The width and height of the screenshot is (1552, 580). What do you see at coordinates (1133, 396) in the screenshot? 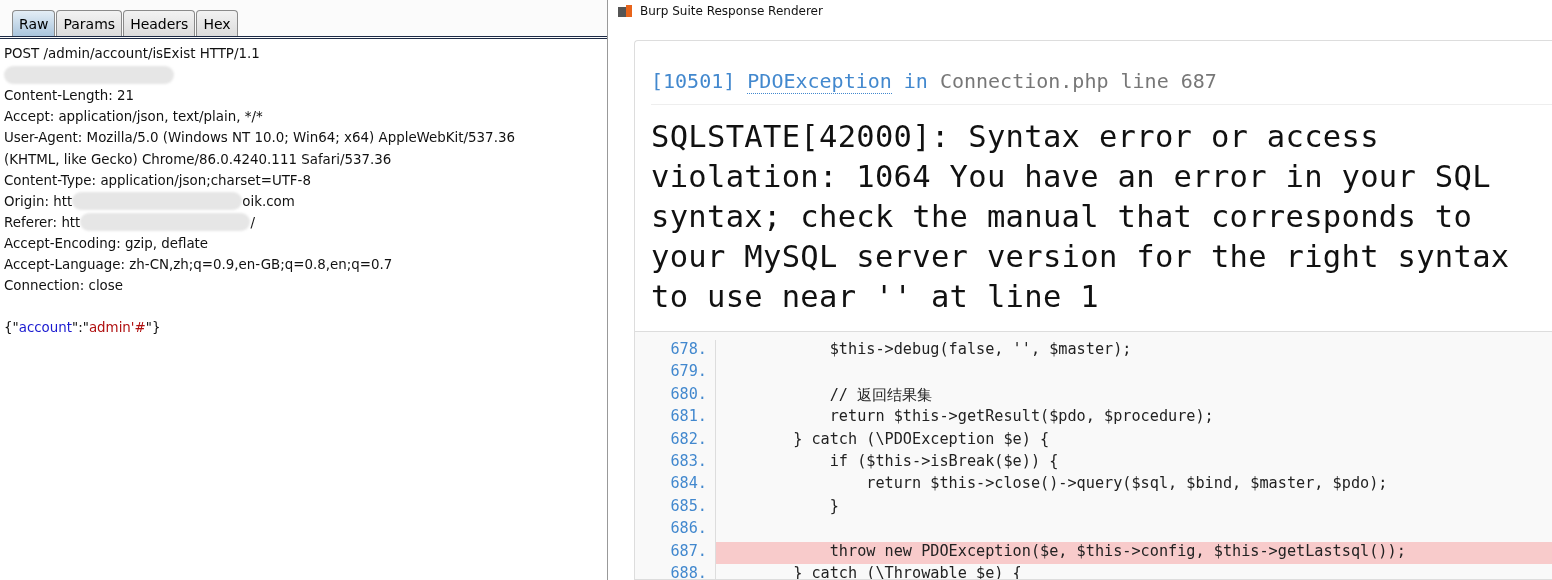
I see `code-line: // 返回结果集` at bounding box center [1133, 396].